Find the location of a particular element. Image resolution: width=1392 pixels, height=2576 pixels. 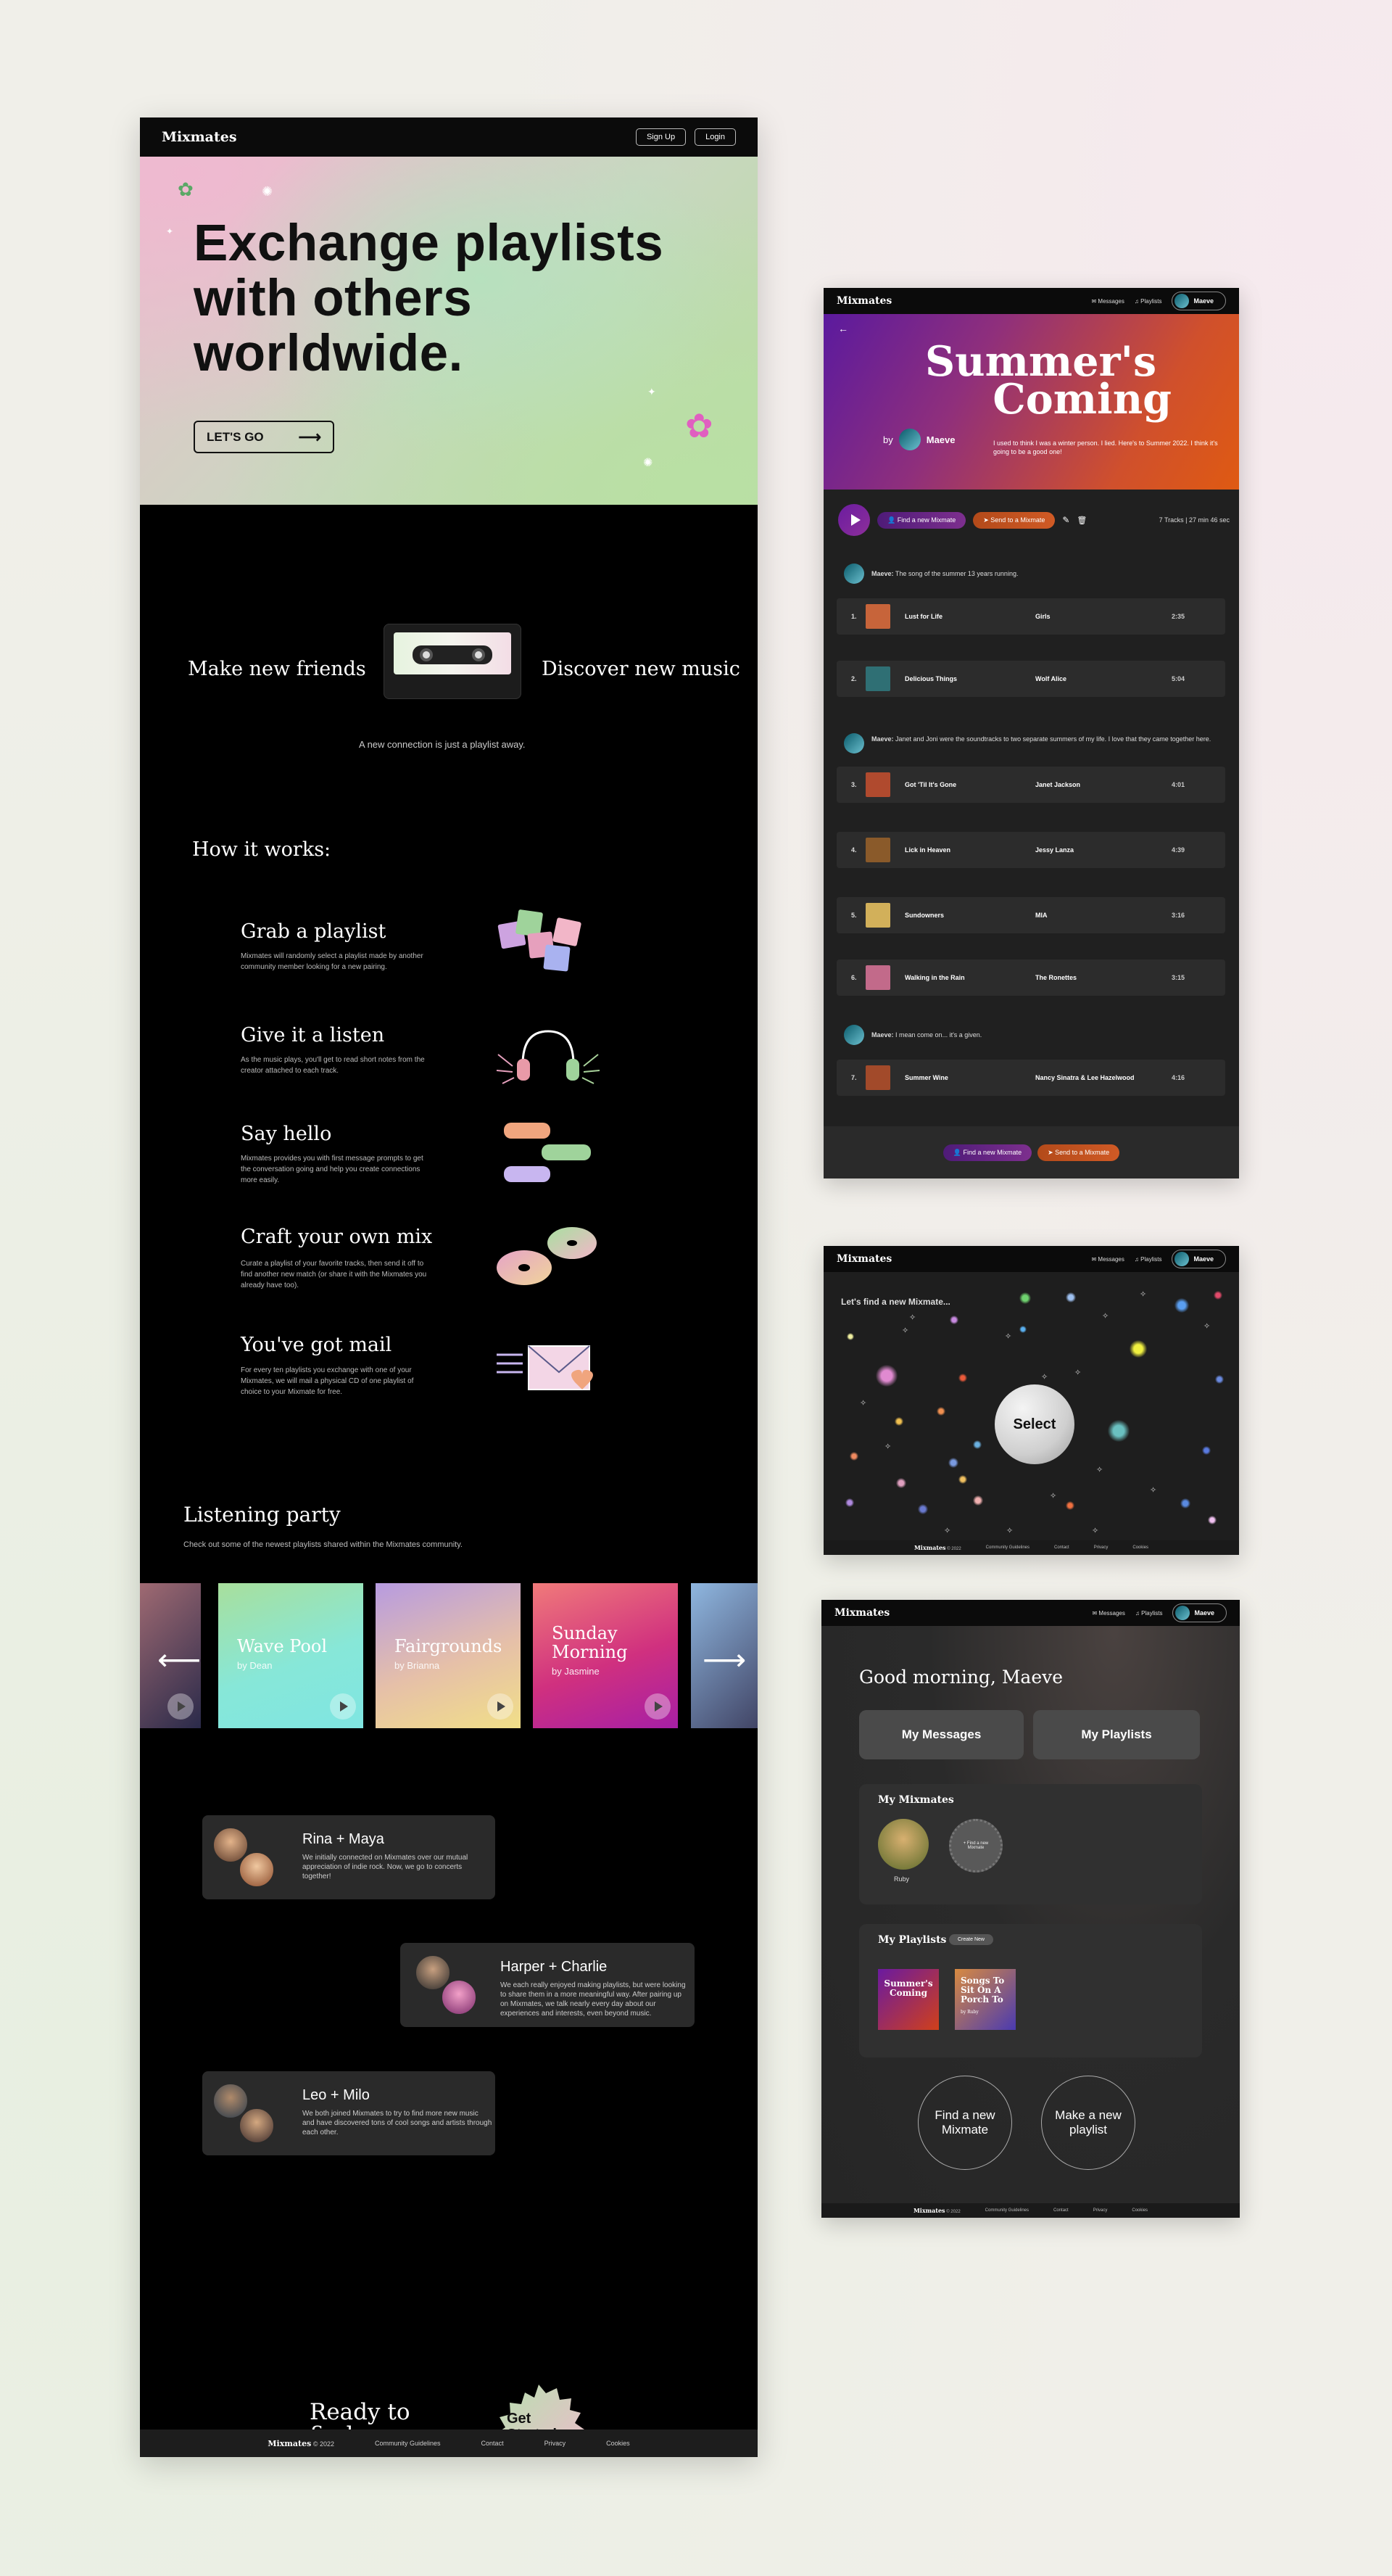

playlist-card: Sunday Morning by Jasmine is located at coordinates (605, 1655).